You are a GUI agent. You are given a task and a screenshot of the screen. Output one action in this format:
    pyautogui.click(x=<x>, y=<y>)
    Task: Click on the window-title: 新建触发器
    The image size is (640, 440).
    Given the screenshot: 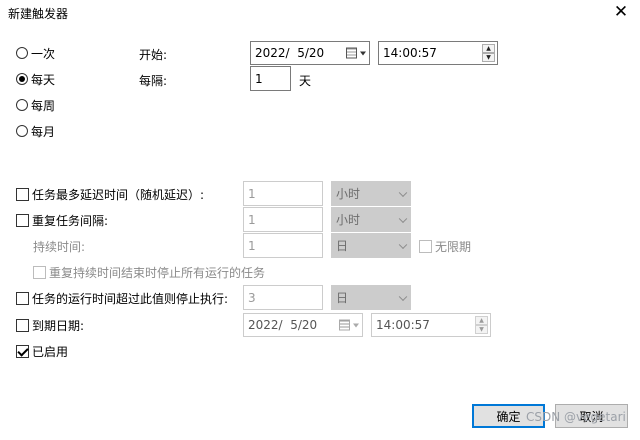 What is the action you would take?
    pyautogui.click(x=38, y=14)
    